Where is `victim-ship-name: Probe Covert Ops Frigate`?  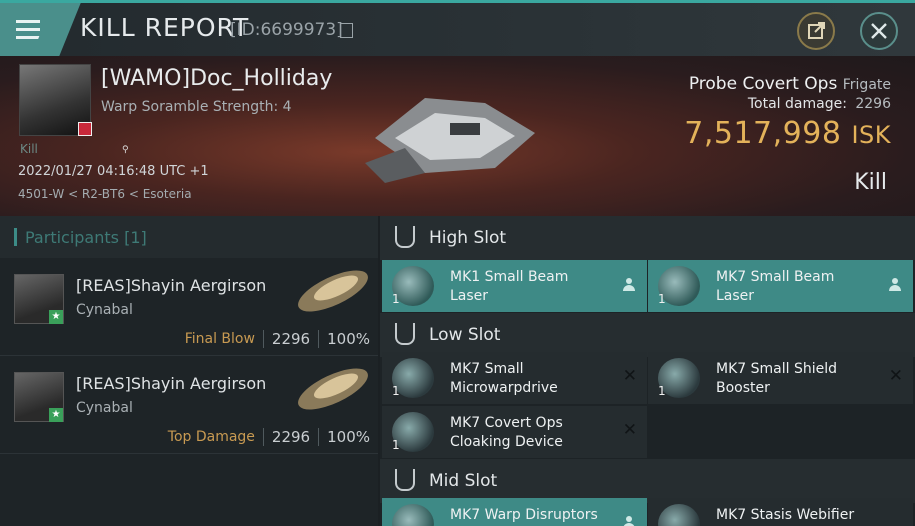
victim-ship-name: Probe Covert Ops Frigate is located at coordinates (789, 84).